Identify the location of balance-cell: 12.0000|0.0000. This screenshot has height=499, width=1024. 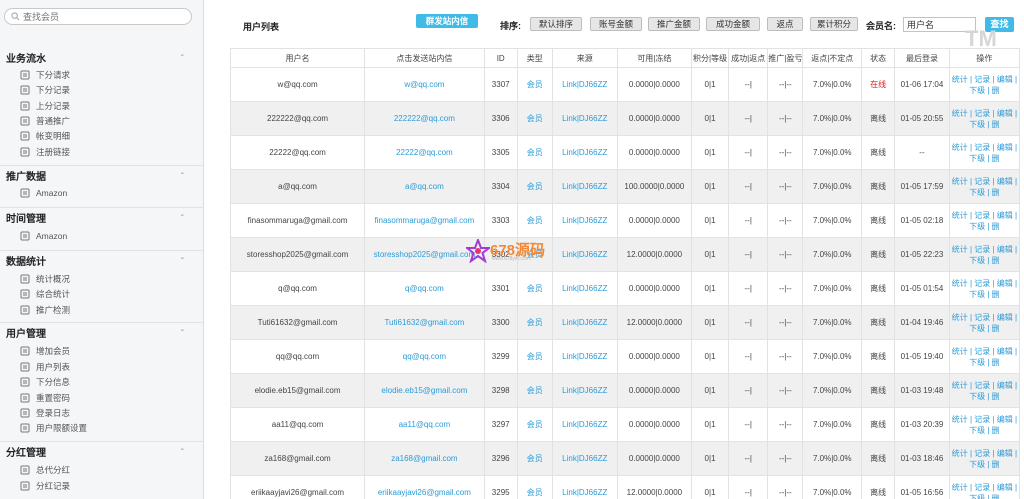
(654, 322).